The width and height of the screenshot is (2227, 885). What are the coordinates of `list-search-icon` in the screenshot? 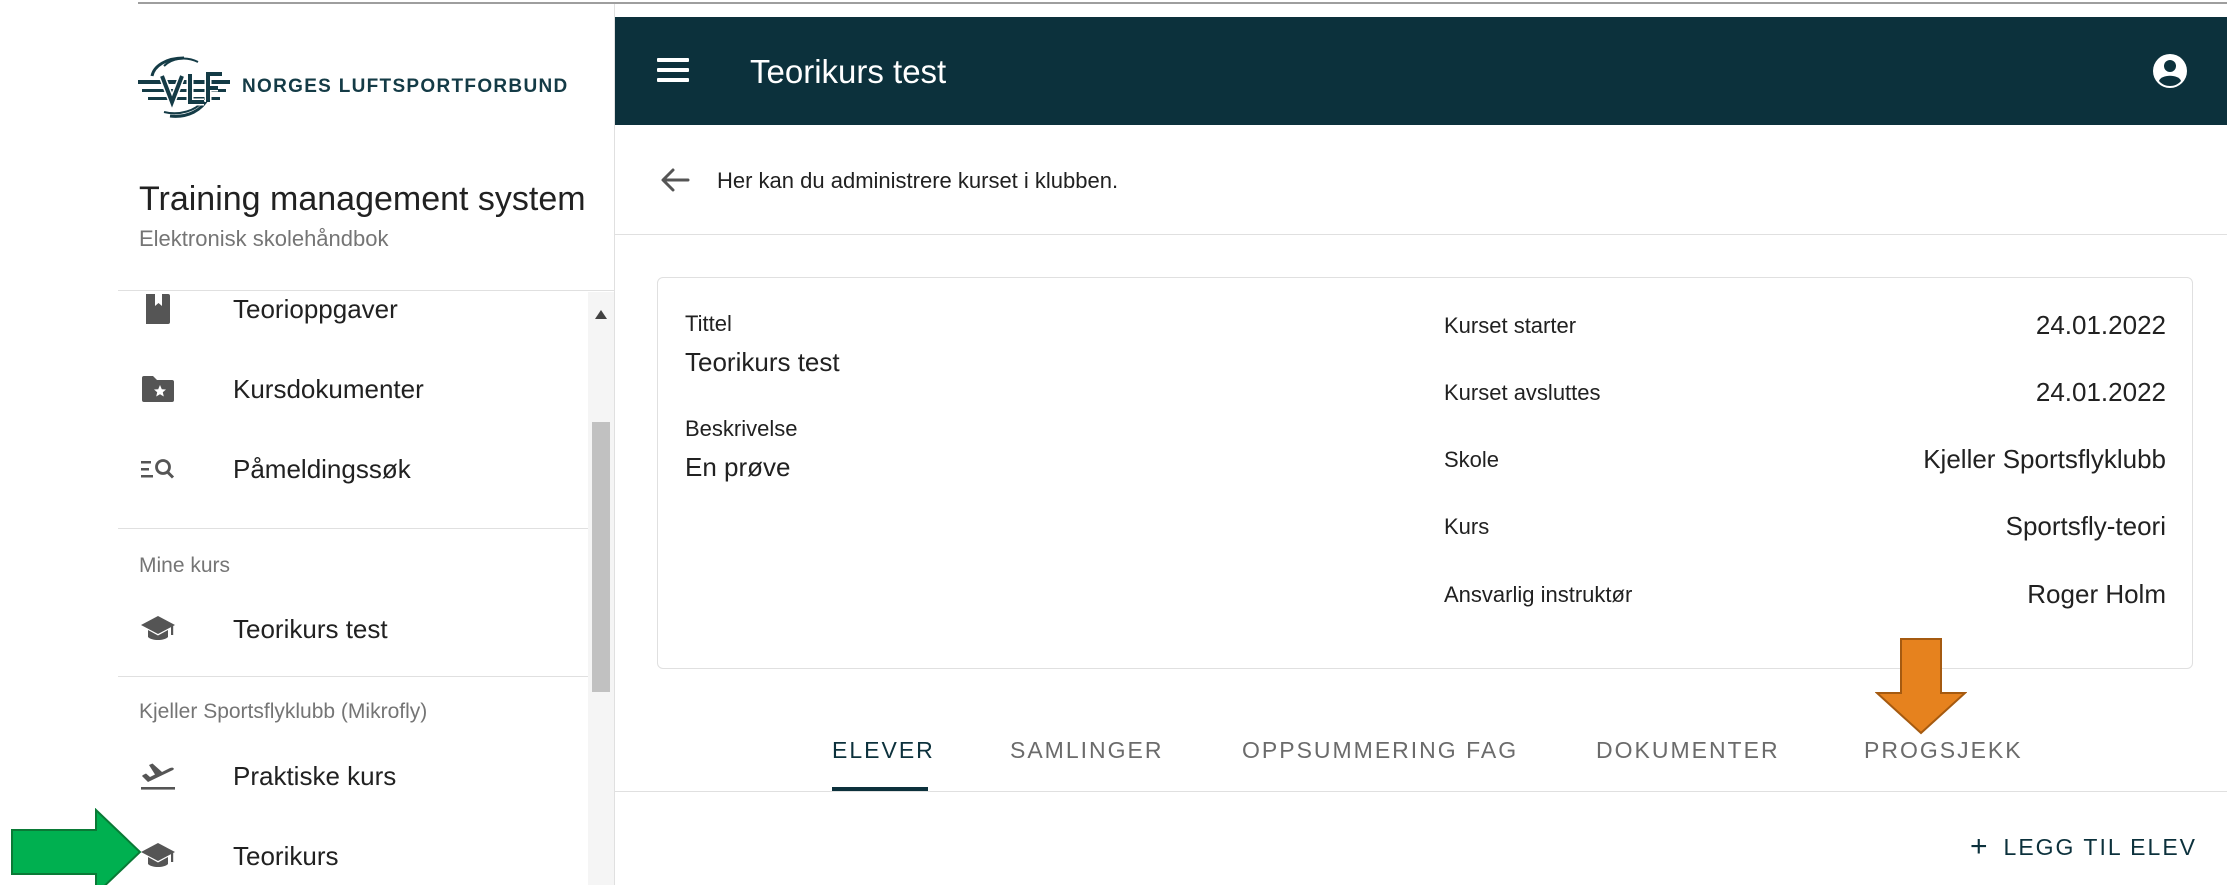 It's located at (158, 469).